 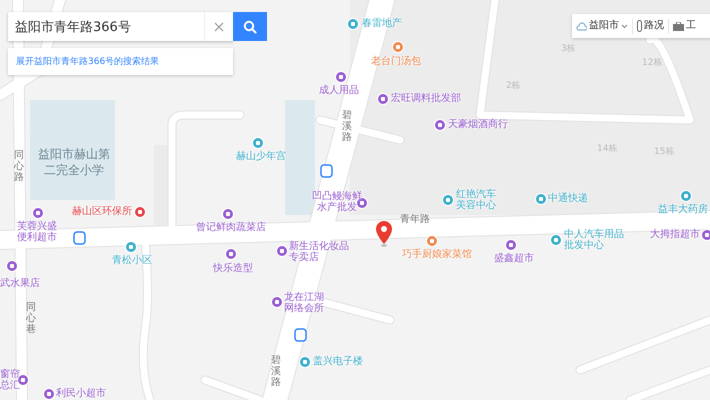 What do you see at coordinates (81, 393) in the screenshot?
I see `poi-label: 利民小超市` at bounding box center [81, 393].